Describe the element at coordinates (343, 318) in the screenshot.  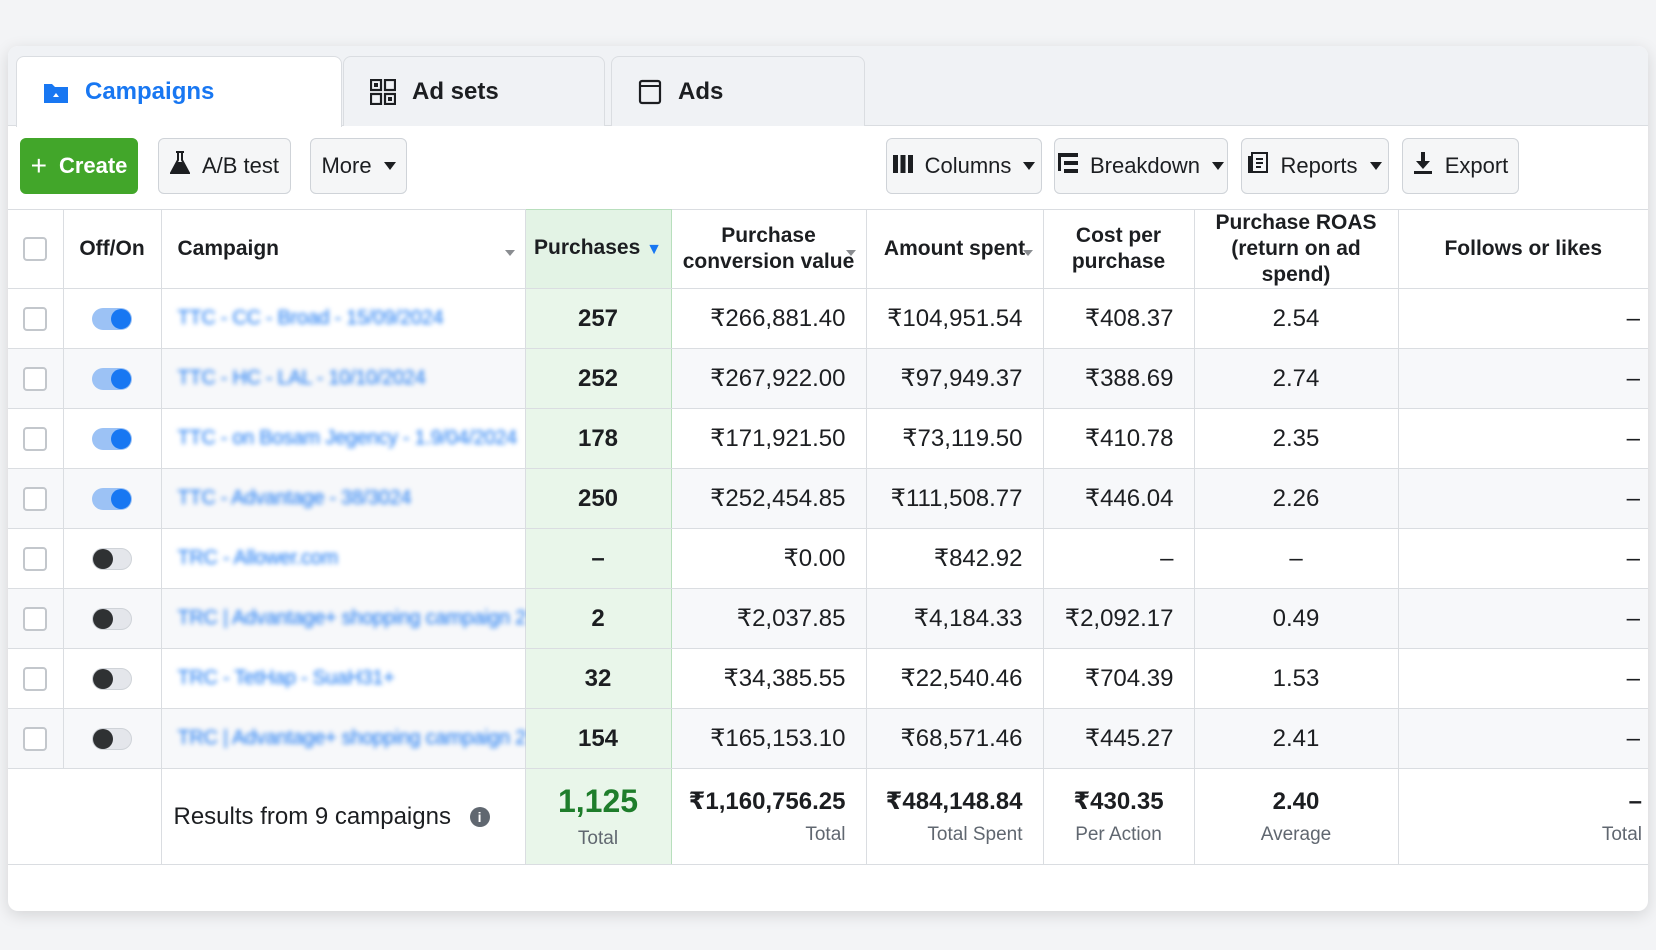
I see `campaign-name-link: TTC - CC - Broad - 15/09/2024` at that location.